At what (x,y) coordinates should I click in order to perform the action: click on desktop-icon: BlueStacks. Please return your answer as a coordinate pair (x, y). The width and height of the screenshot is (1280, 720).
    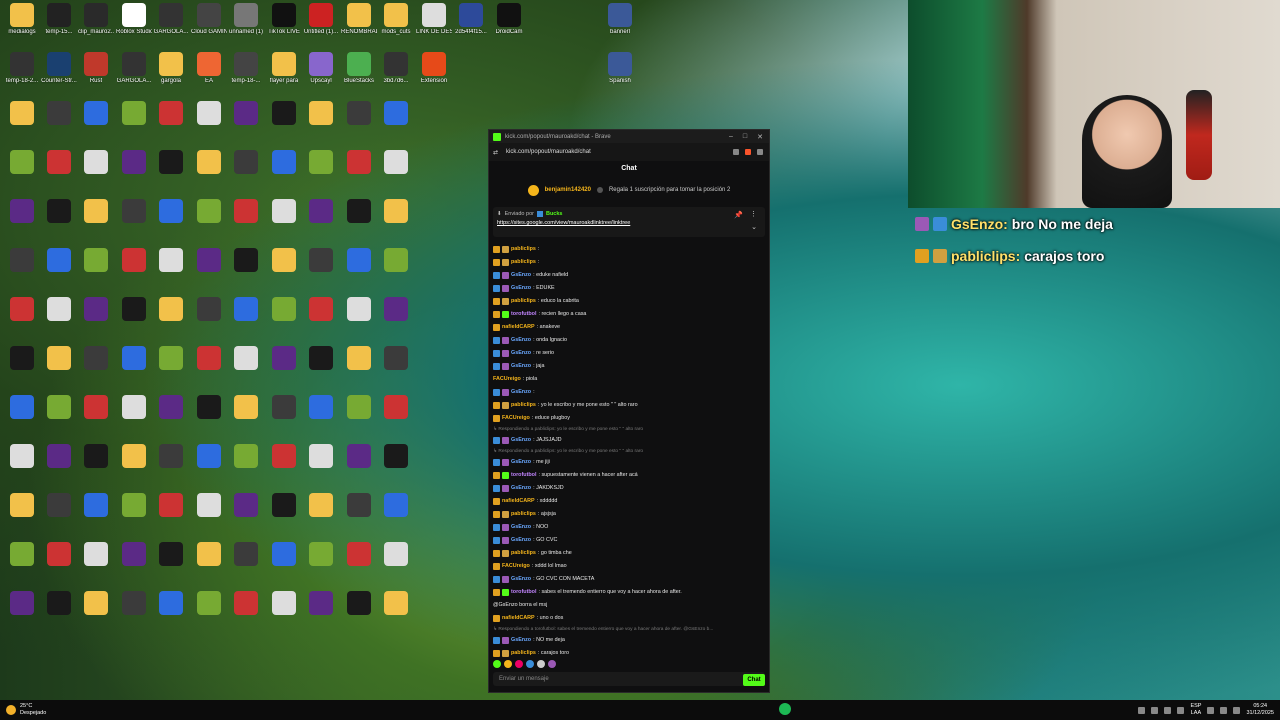
    Looking at the image, I should click on (359, 74).